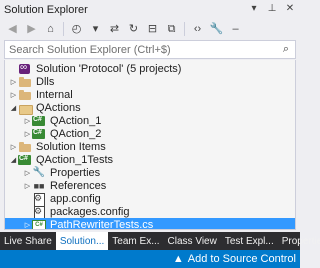 Image resolution: width=320 pixels, height=268 pixels. Describe the element at coordinates (102, 224) in the screenshot. I see `tree-item-label: PathRewriterTests.cs` at that location.